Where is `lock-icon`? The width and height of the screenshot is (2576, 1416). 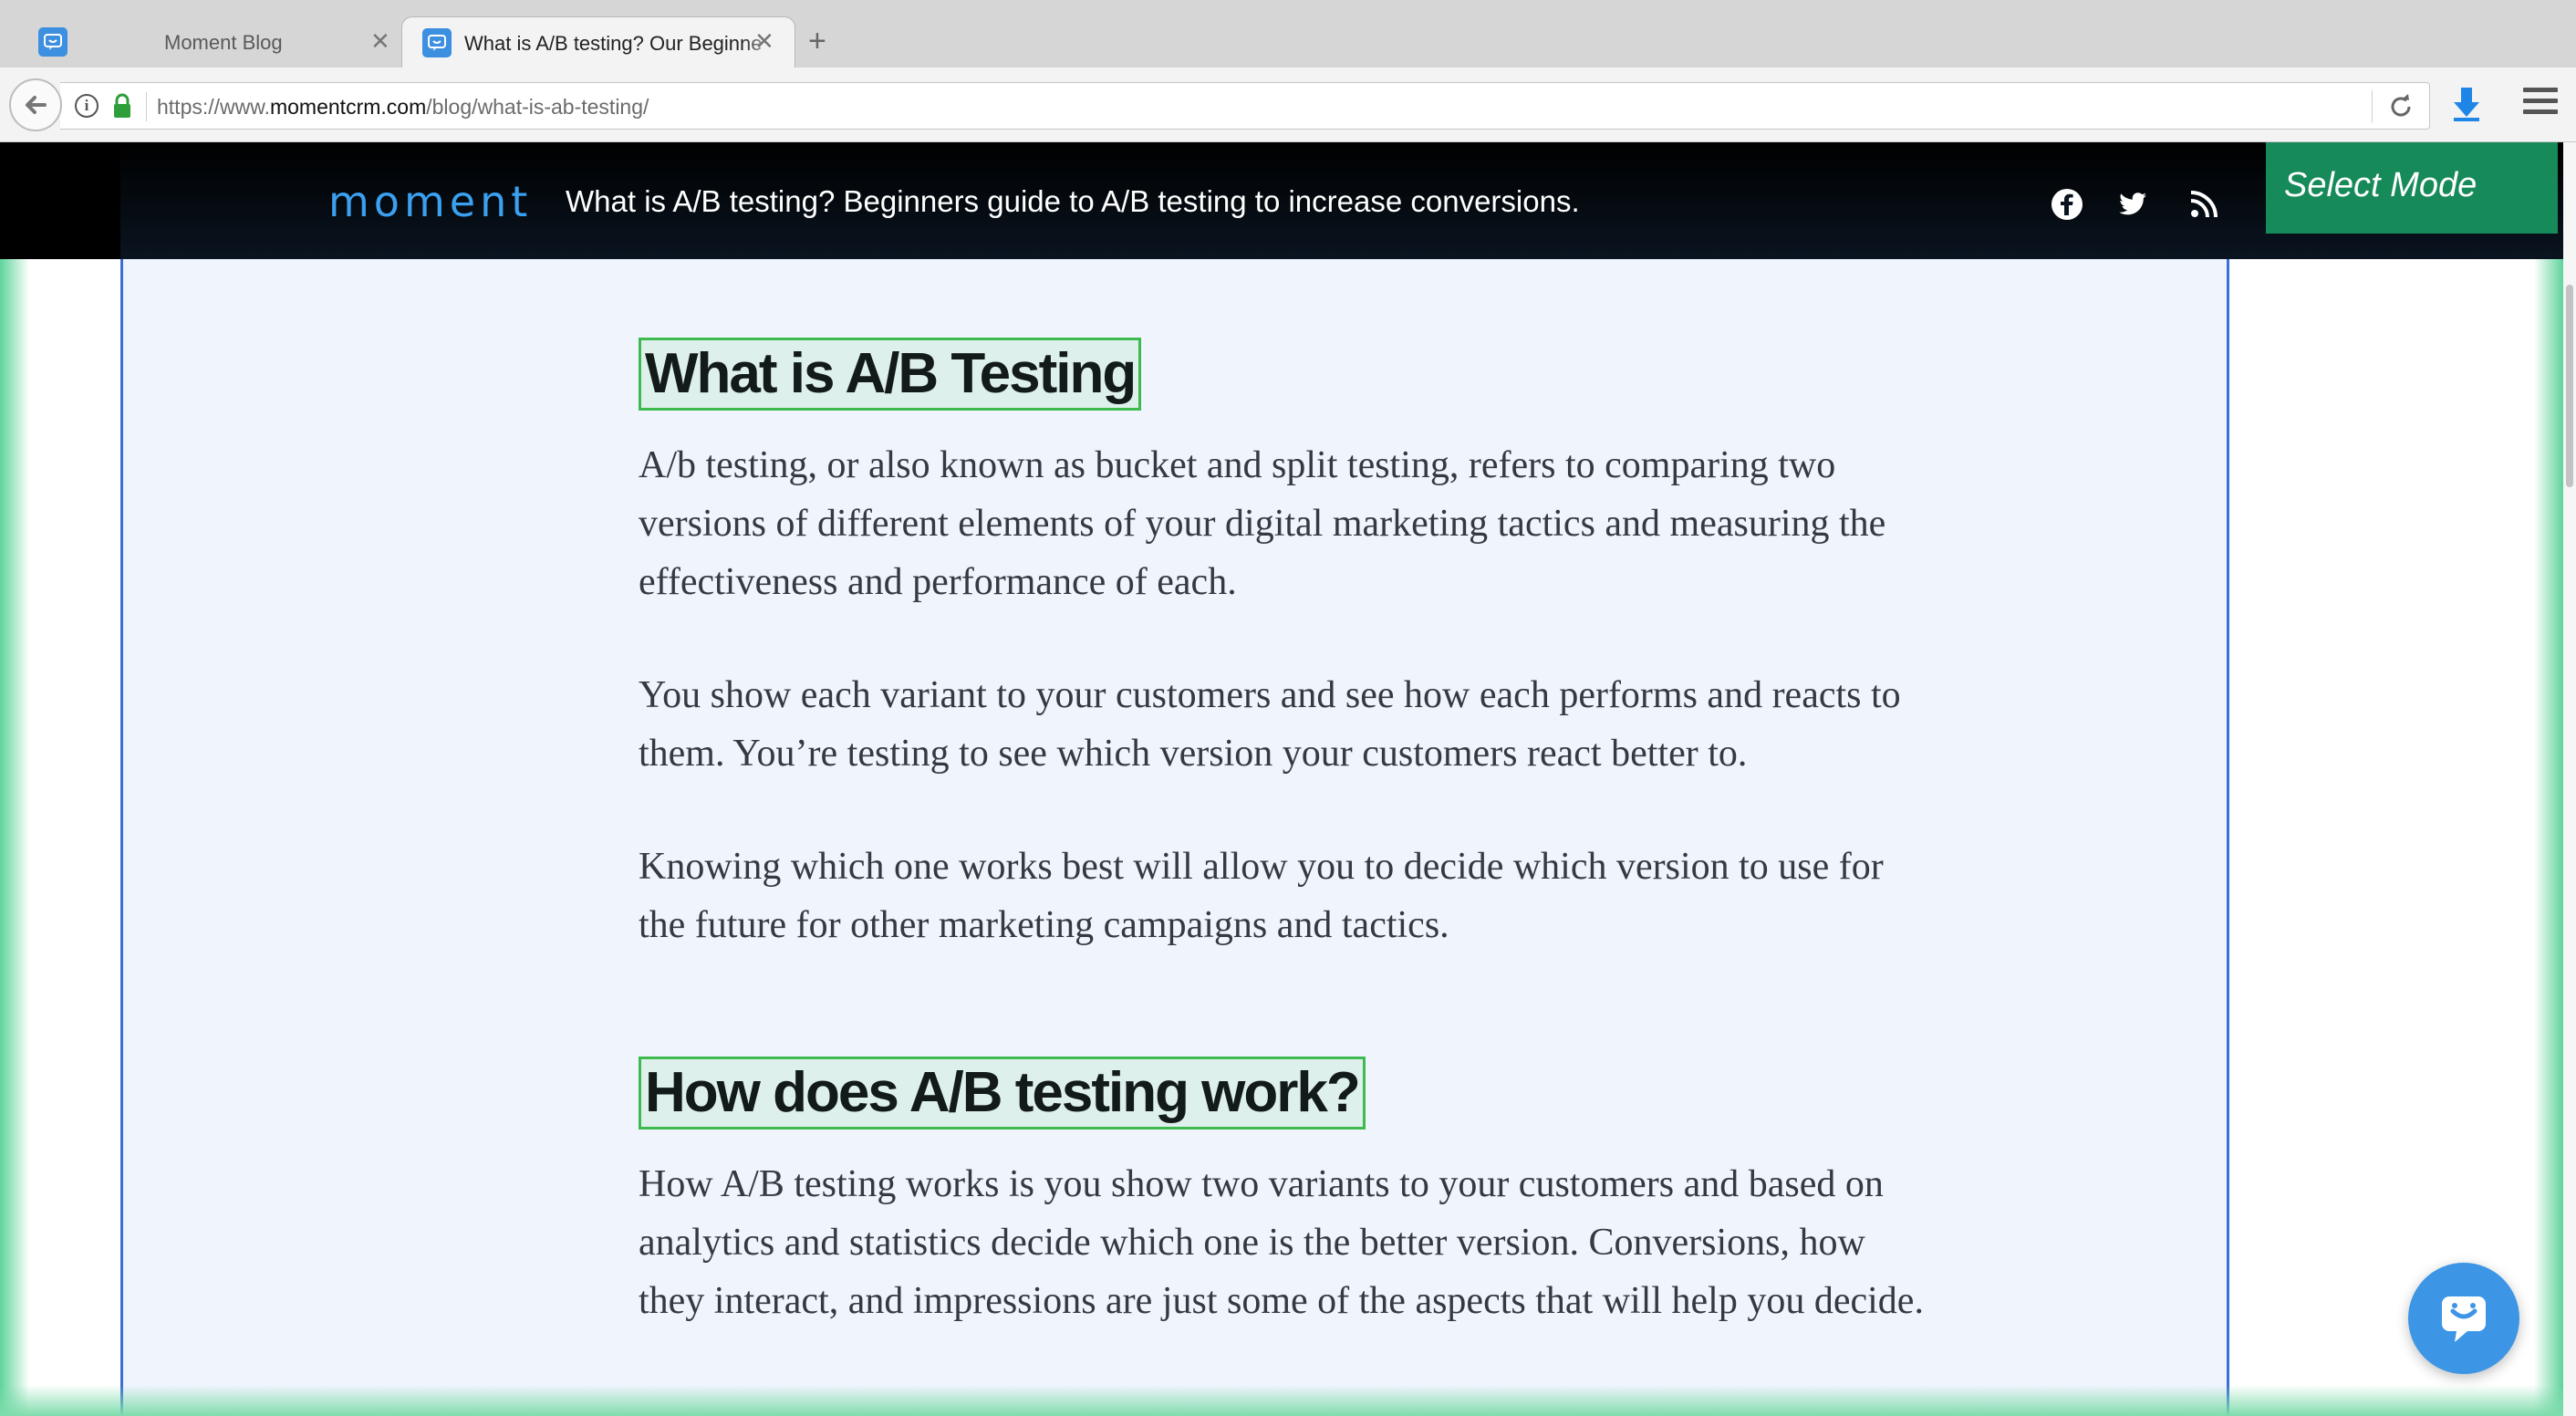
lock-icon is located at coordinates (122, 106).